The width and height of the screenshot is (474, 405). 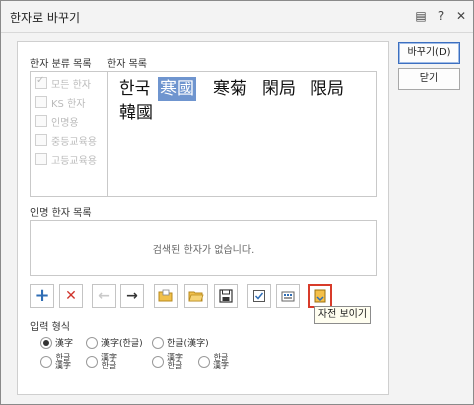 I want to click on category-item-label: 중등교육용, so click(x=74, y=142).